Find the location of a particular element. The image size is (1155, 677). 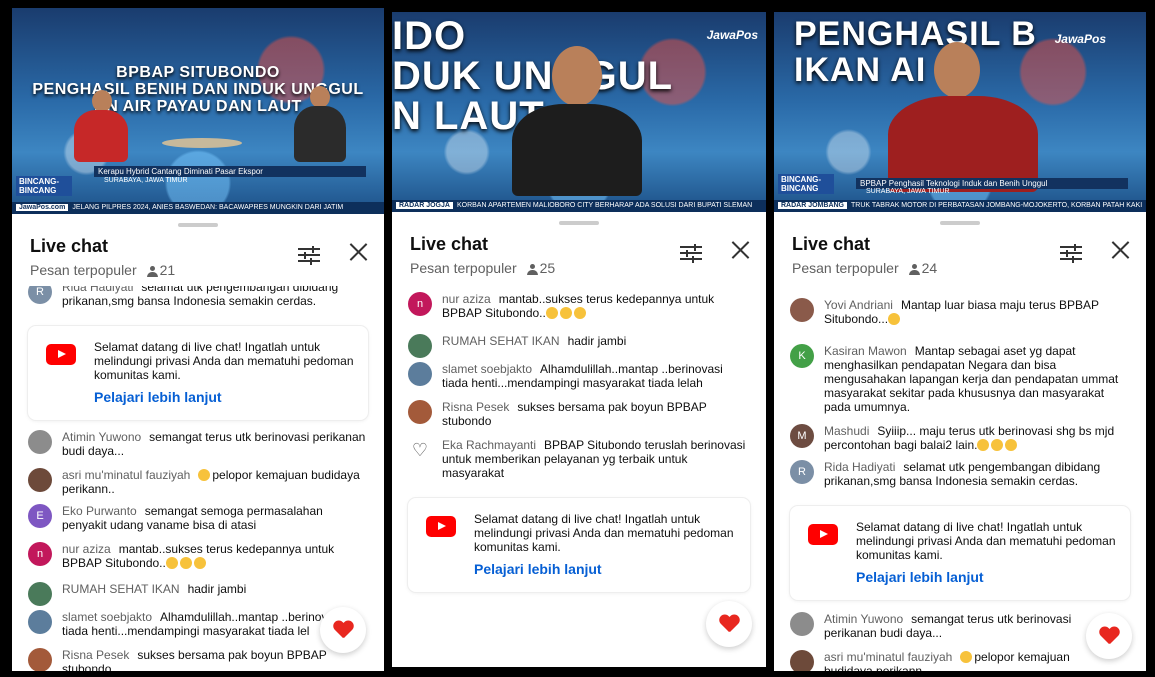

message-author: RUMAH SEHAT IKAN is located at coordinates (121, 589).